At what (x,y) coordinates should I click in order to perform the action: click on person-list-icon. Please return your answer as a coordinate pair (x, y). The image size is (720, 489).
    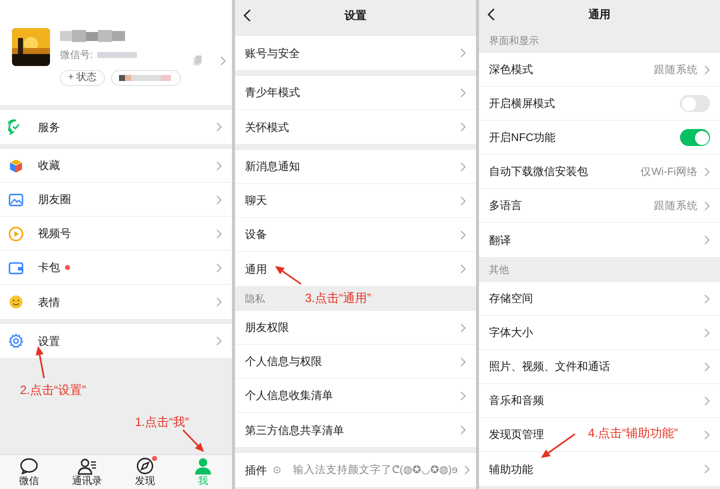
    Looking at the image, I should click on (87, 466).